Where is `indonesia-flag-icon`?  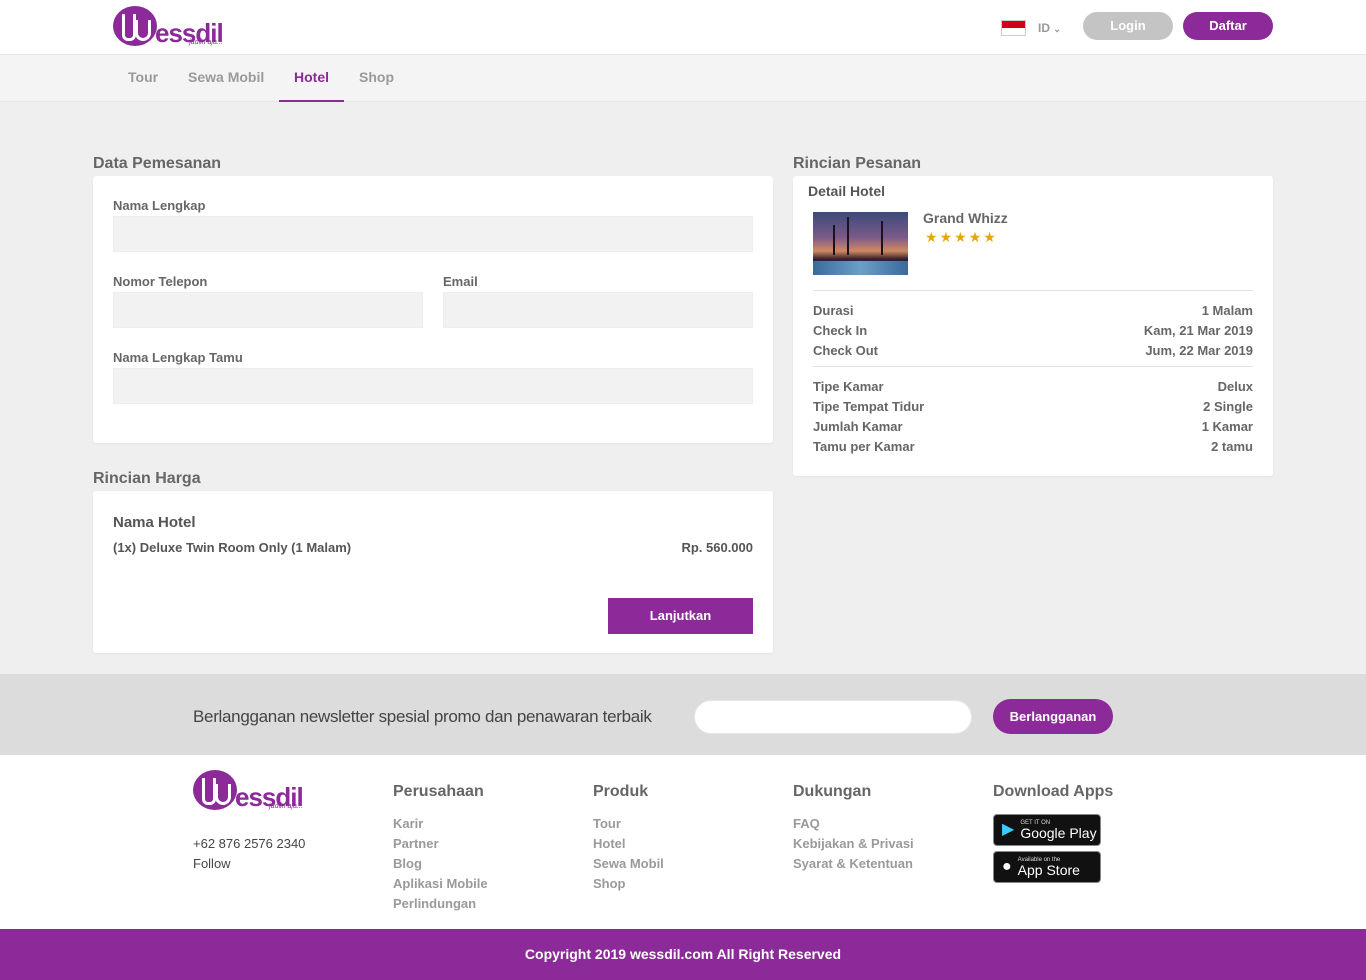
indonesia-flag-icon is located at coordinates (1013, 28).